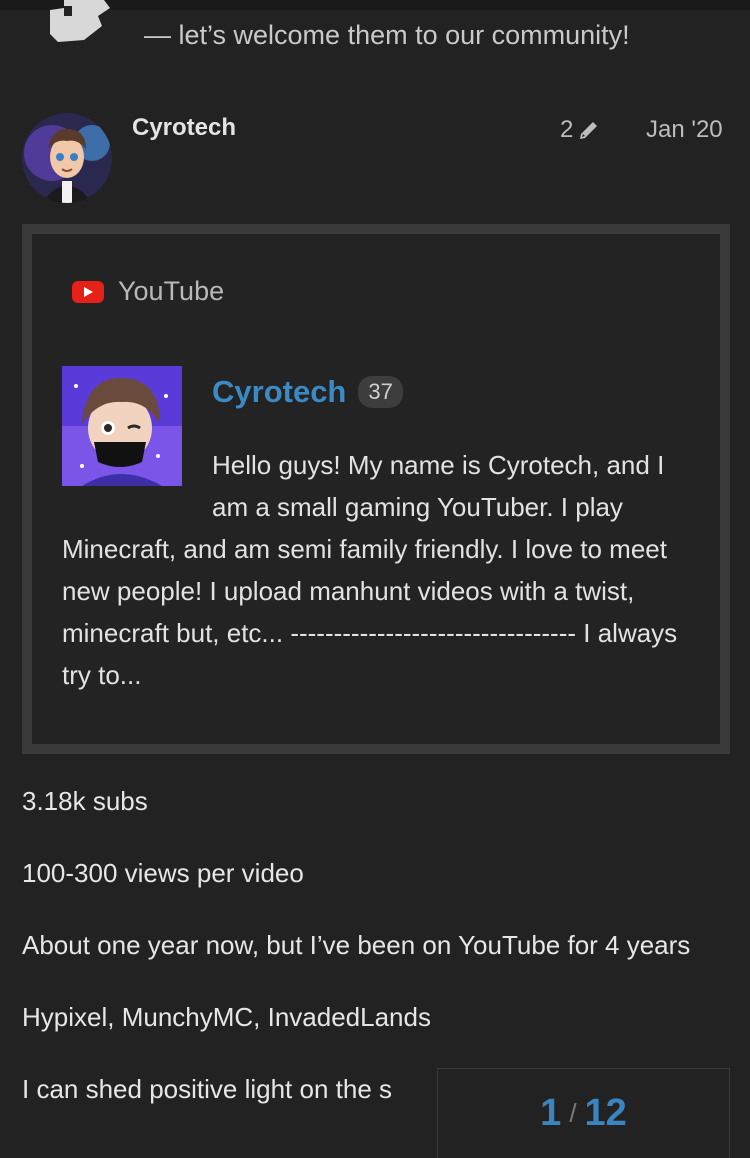 The height and width of the screenshot is (1158, 750). I want to click on avatar-image, so click(67, 158).